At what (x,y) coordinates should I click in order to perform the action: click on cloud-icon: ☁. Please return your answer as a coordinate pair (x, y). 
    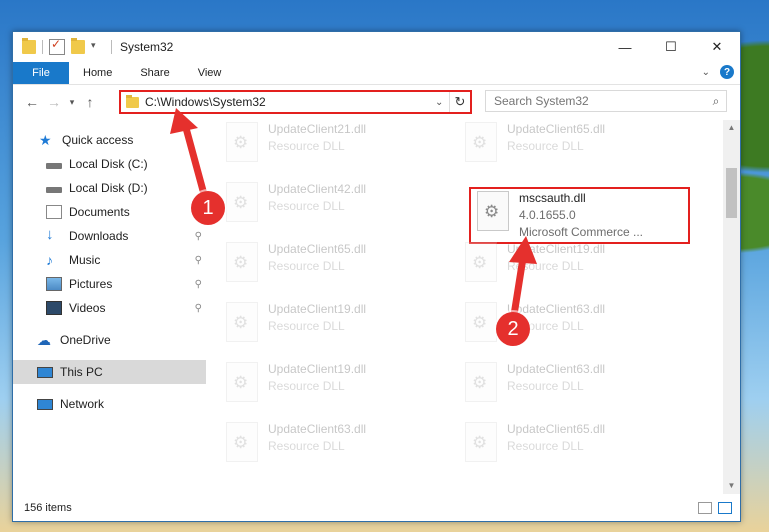
    Looking at the image, I should click on (44, 340).